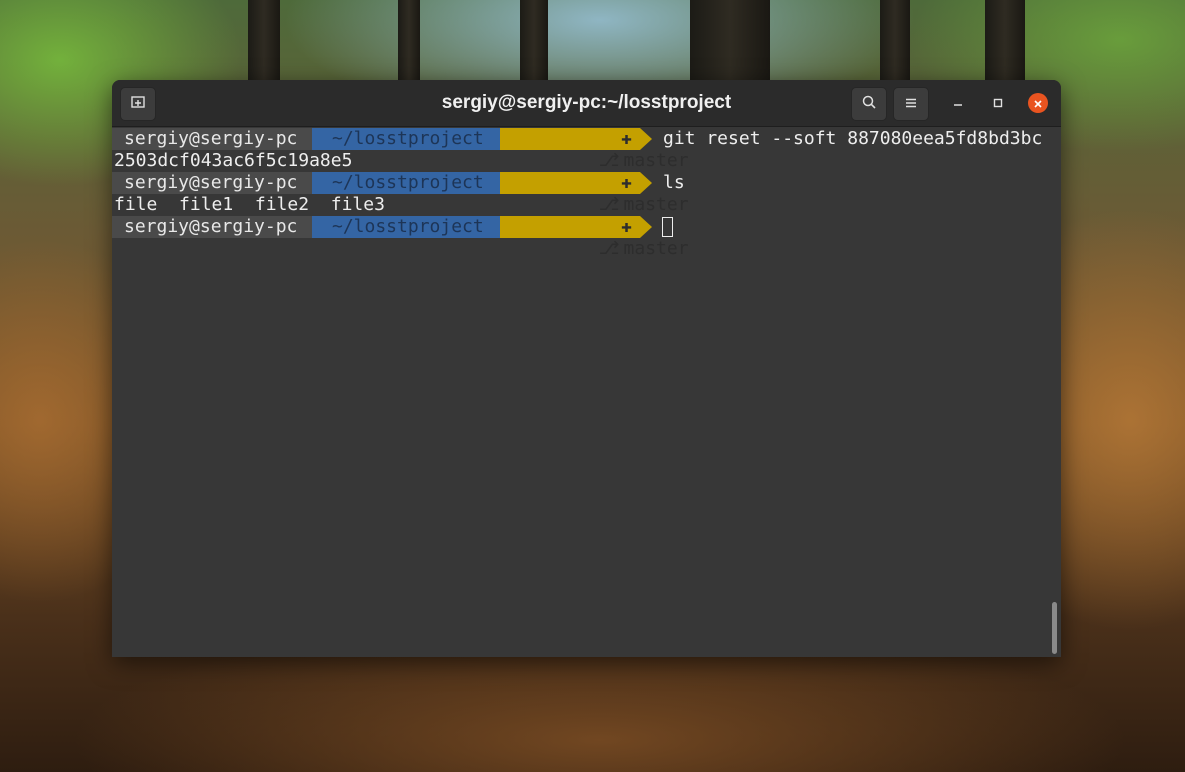  I want to click on scrollbar-thumb, so click(1054, 628).